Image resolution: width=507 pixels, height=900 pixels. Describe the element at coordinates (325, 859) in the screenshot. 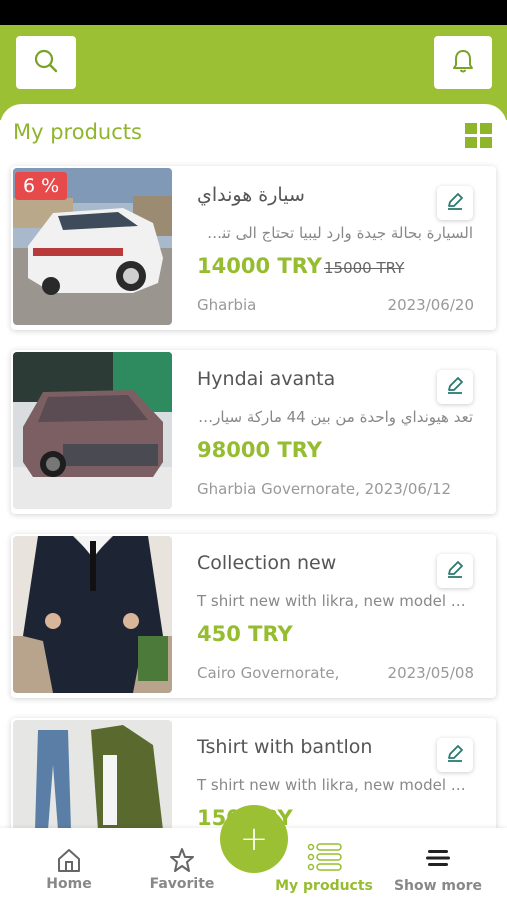

I see `list-icon` at that location.